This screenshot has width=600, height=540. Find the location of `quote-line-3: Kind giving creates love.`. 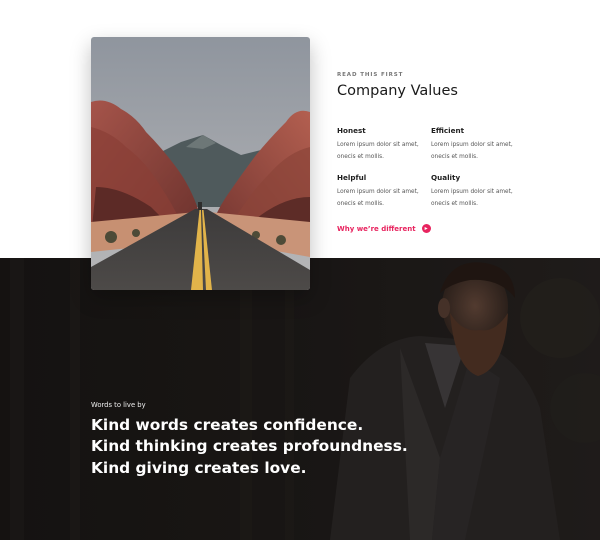

quote-line-3: Kind giving creates love. is located at coordinates (199, 468).